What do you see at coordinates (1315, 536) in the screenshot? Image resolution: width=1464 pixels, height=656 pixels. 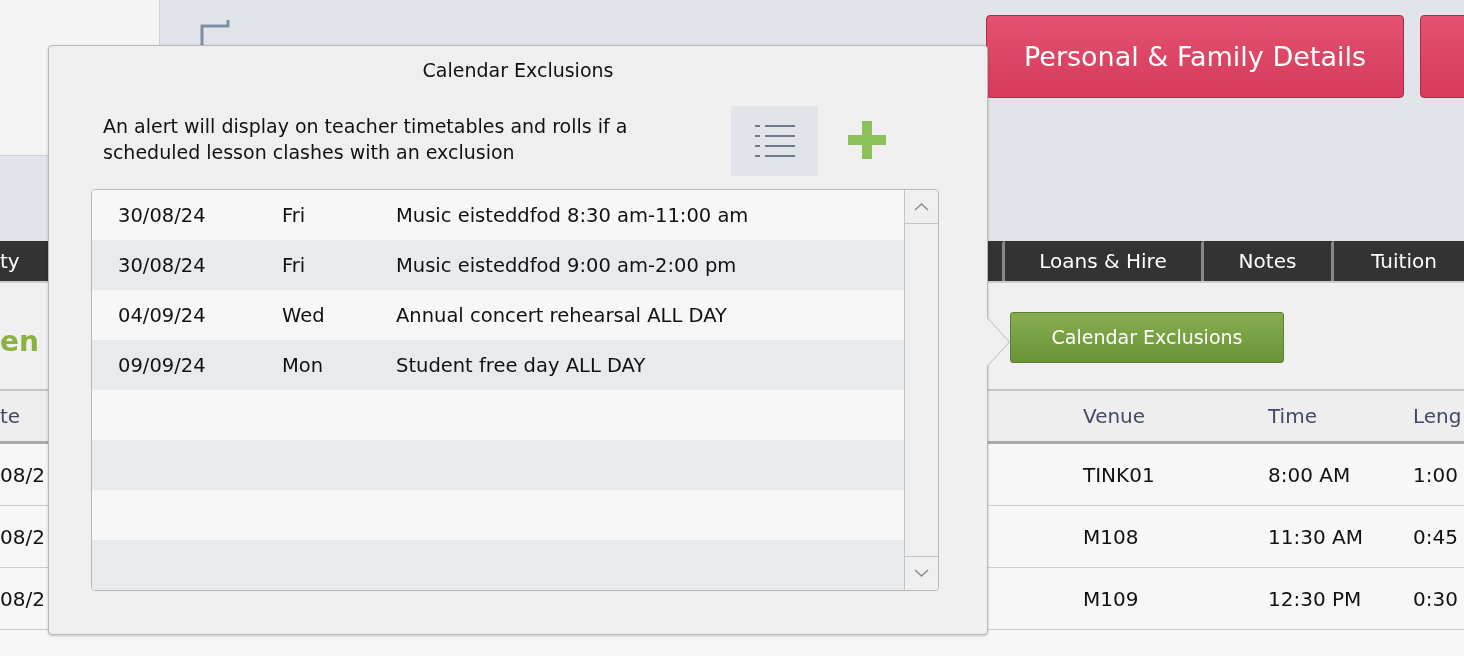 I see `table-cell: 11:30 AM` at bounding box center [1315, 536].